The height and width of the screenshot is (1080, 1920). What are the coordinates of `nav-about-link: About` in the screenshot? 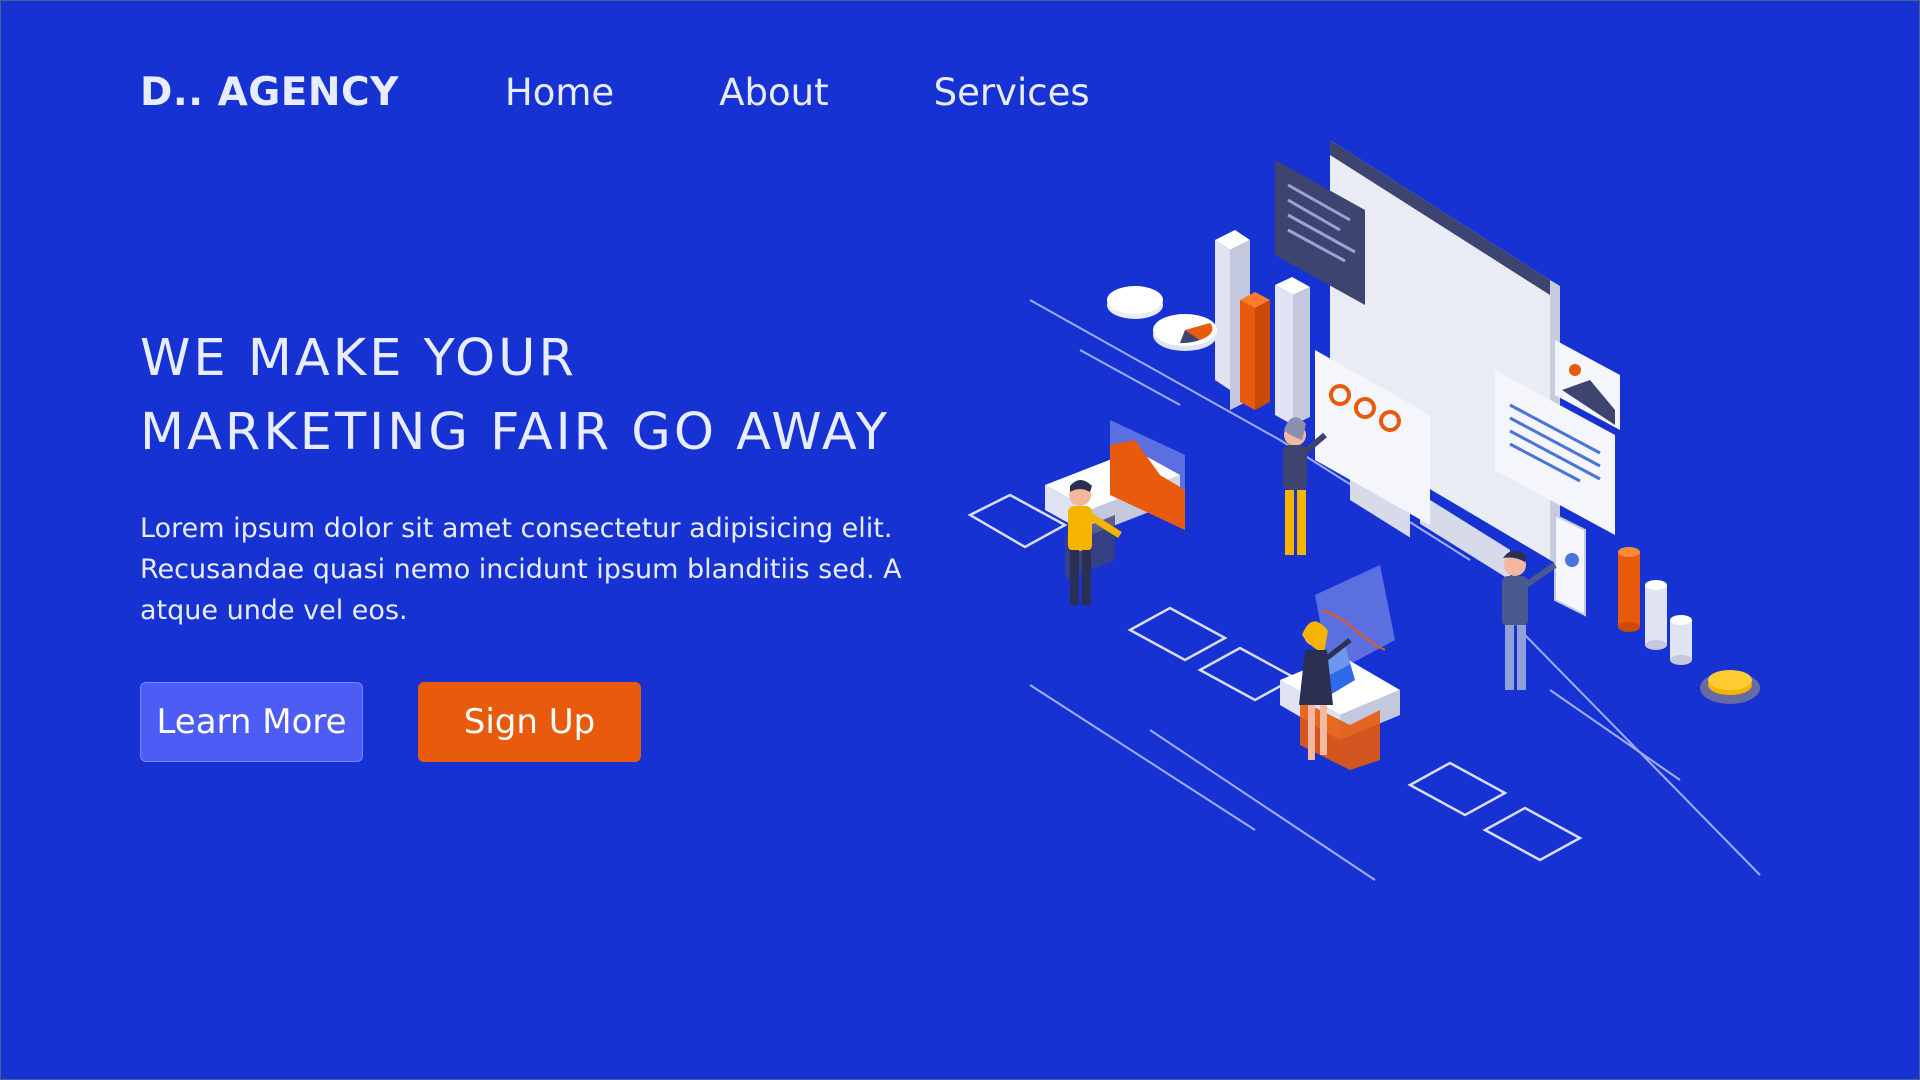 It's located at (773, 92).